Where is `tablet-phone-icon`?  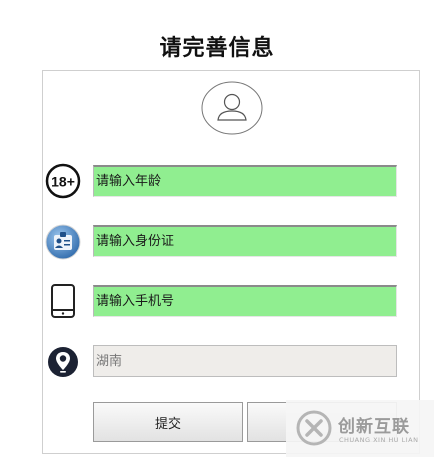
tablet-phone-icon is located at coordinates (63, 301).